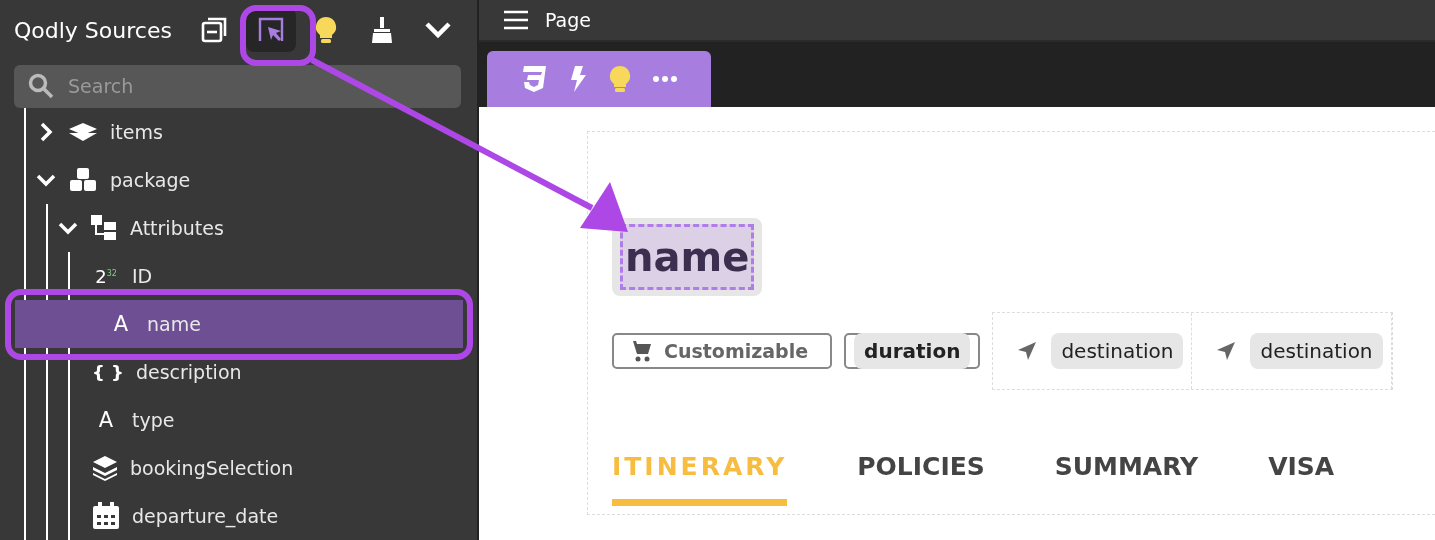  Describe the element at coordinates (239, 324) in the screenshot. I see `tree-item: A name` at that location.